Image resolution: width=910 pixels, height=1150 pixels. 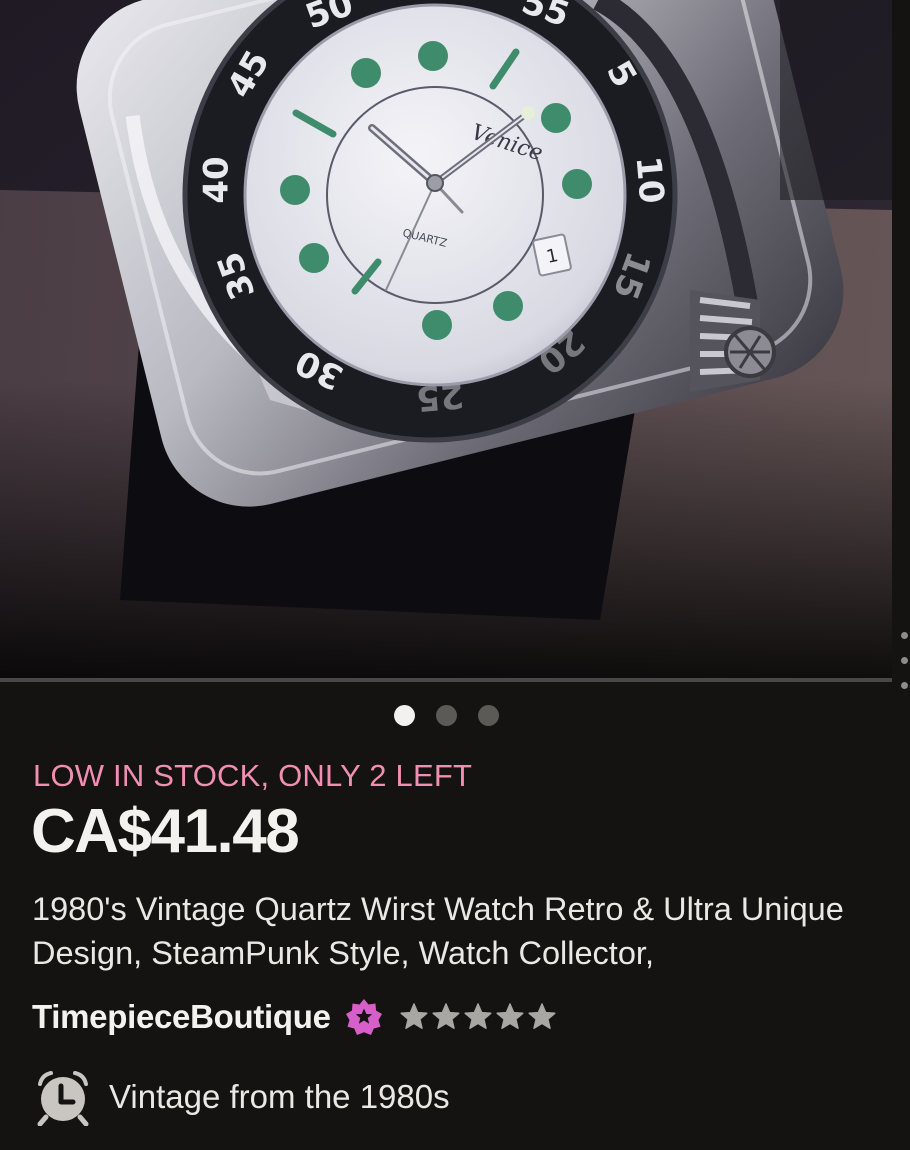 What do you see at coordinates (364, 1017) in the screenshot?
I see `star-seller-badge-icon` at bounding box center [364, 1017].